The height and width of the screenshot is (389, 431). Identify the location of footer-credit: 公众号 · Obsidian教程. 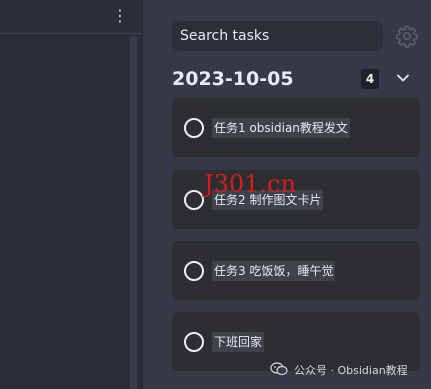
(339, 371).